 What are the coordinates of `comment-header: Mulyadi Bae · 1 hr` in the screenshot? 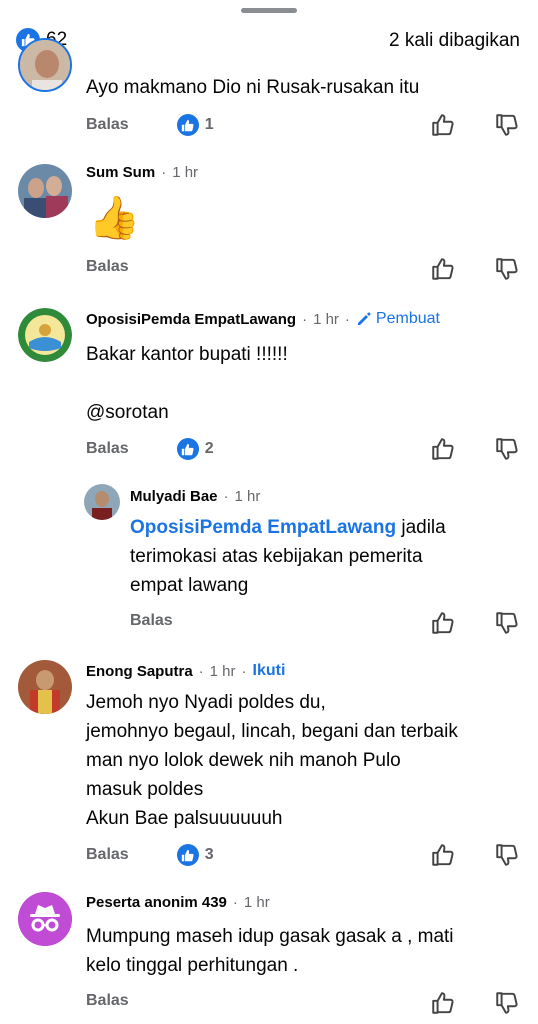 It's located at (195, 496).